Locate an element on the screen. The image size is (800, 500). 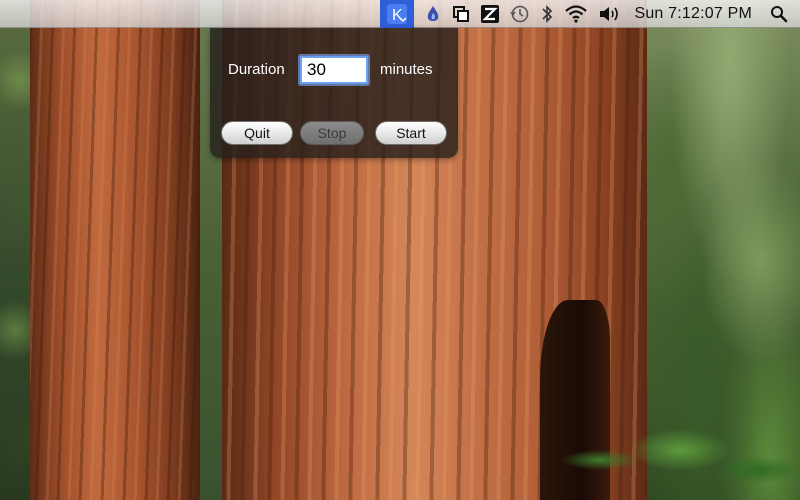
menu-bar: K Sun 7:12:07 PM is located at coordinates (400, 14).